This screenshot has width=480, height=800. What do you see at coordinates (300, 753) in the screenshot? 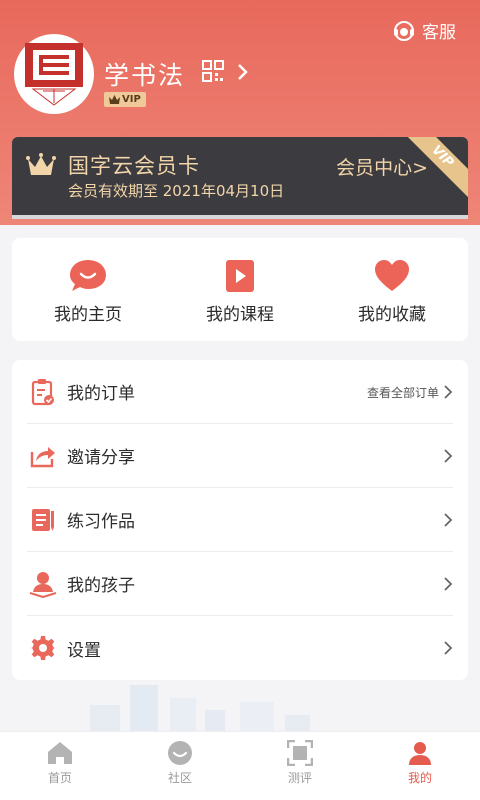
I see `scan-icon` at bounding box center [300, 753].